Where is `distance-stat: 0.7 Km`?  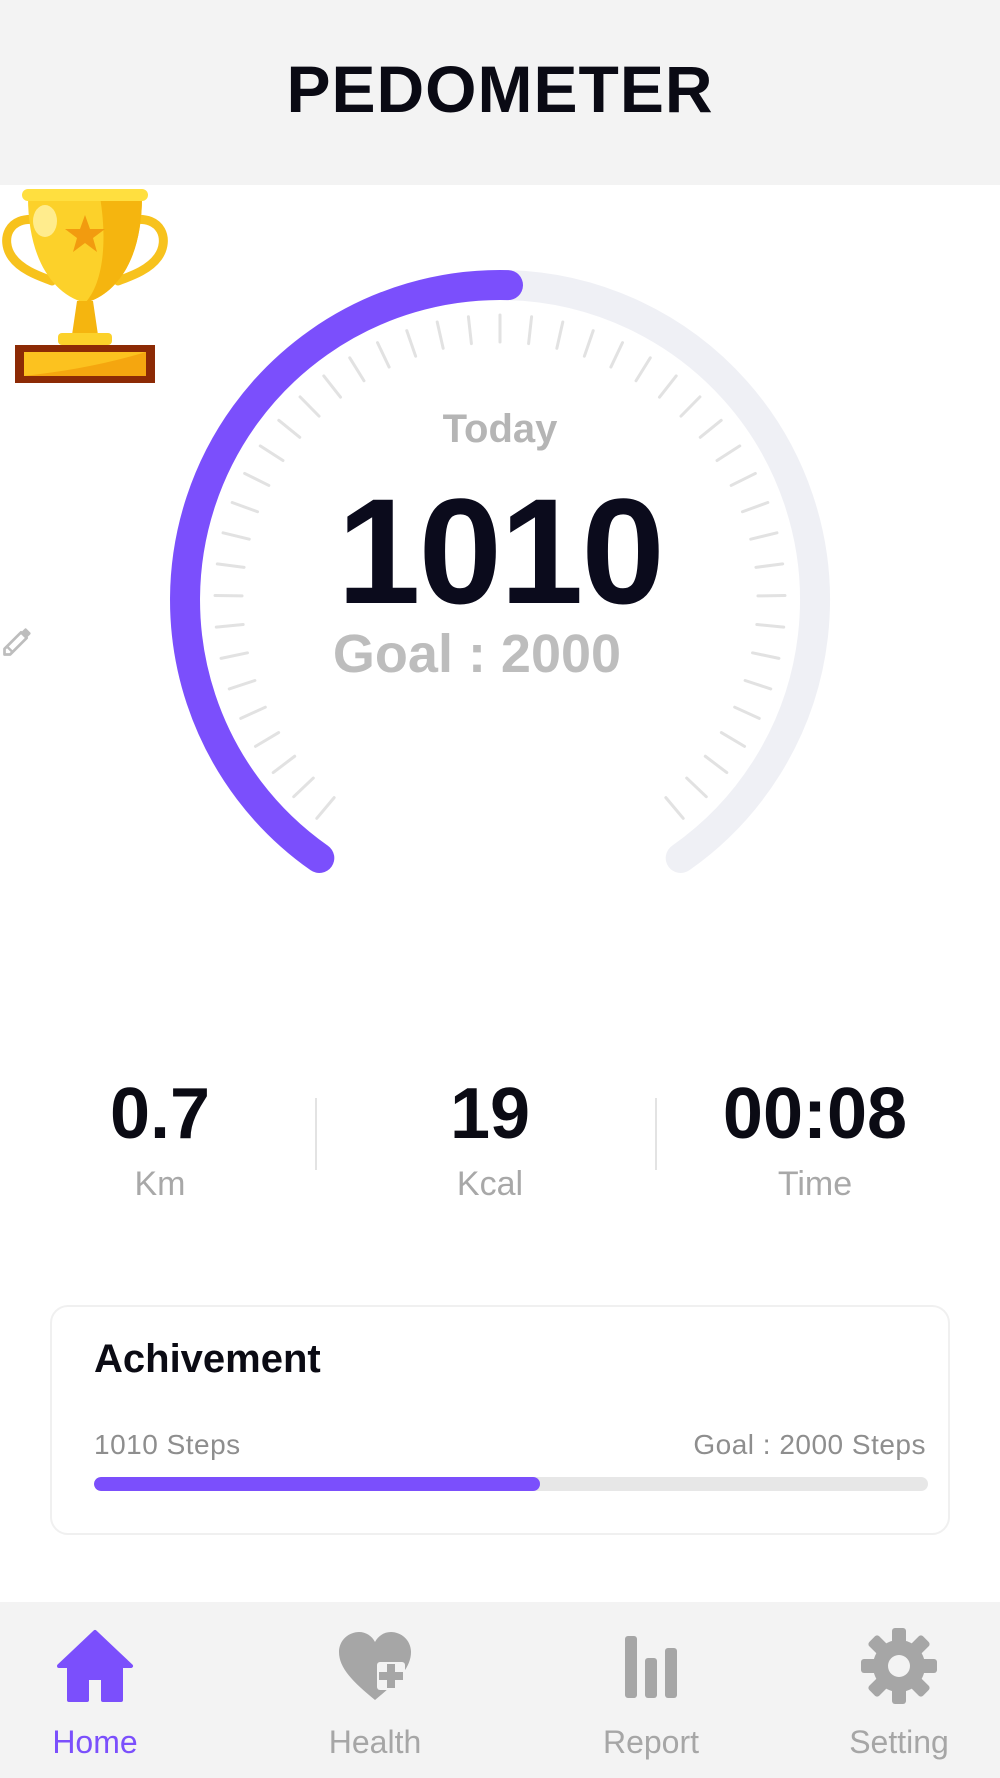
distance-stat: 0.7 Km is located at coordinates (160, 1138).